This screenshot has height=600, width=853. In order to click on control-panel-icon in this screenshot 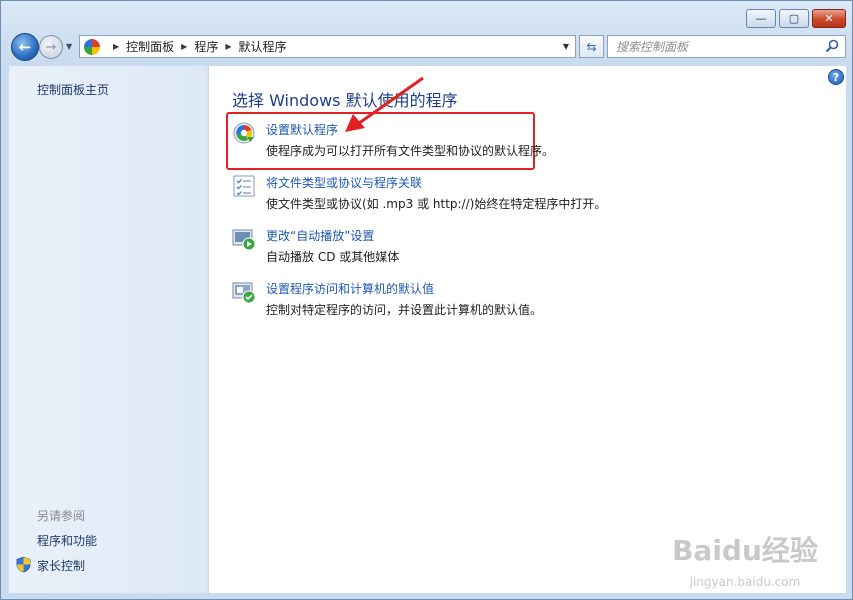, I will do `click(92, 46)`.